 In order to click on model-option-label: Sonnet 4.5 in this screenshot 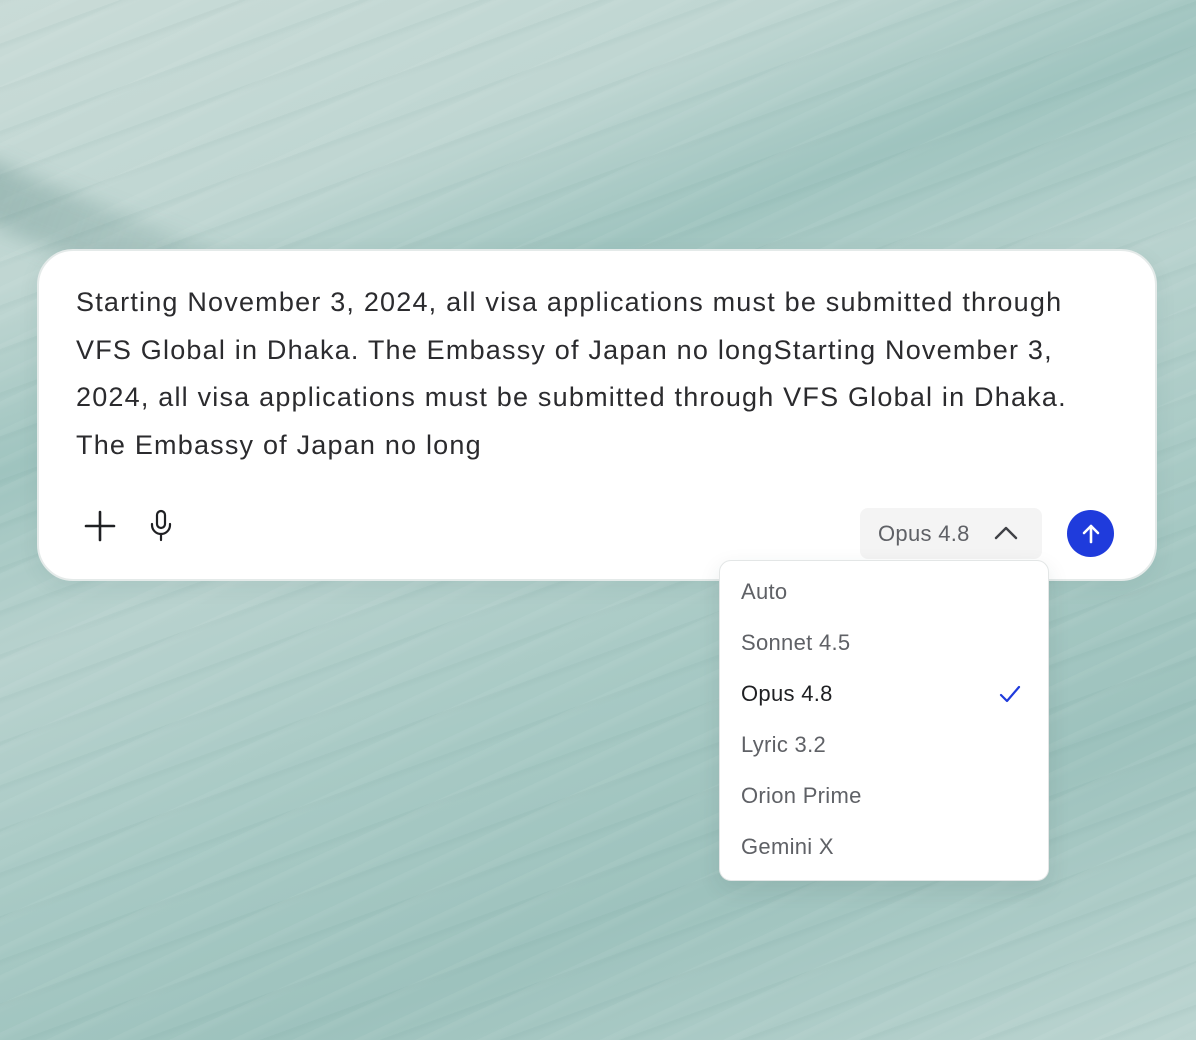, I will do `click(796, 642)`.